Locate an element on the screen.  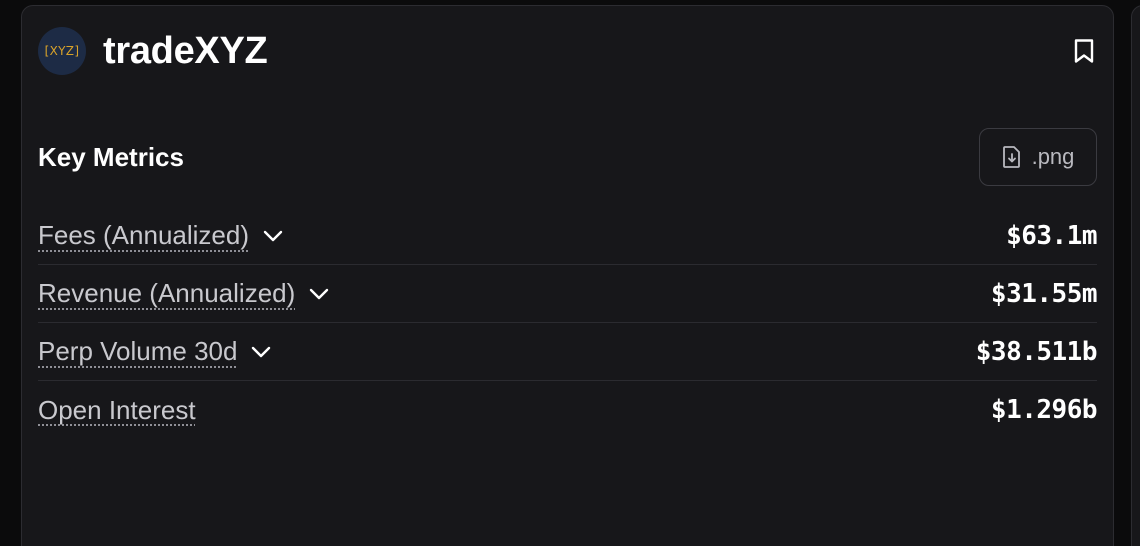
metric-row-perp-volume: Perp Volume 30d $38.511b is located at coordinates (568, 352).